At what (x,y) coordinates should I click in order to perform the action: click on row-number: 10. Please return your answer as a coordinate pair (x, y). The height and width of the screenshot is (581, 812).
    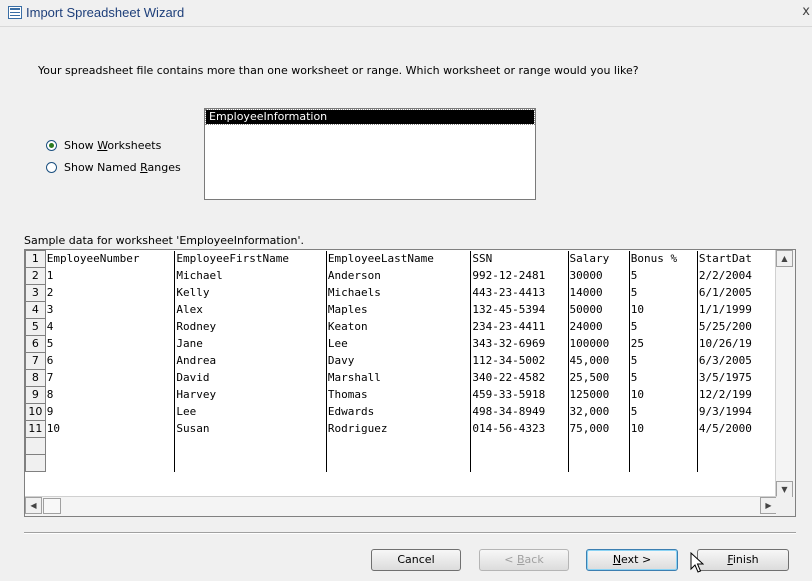
    Looking at the image, I should click on (35, 412).